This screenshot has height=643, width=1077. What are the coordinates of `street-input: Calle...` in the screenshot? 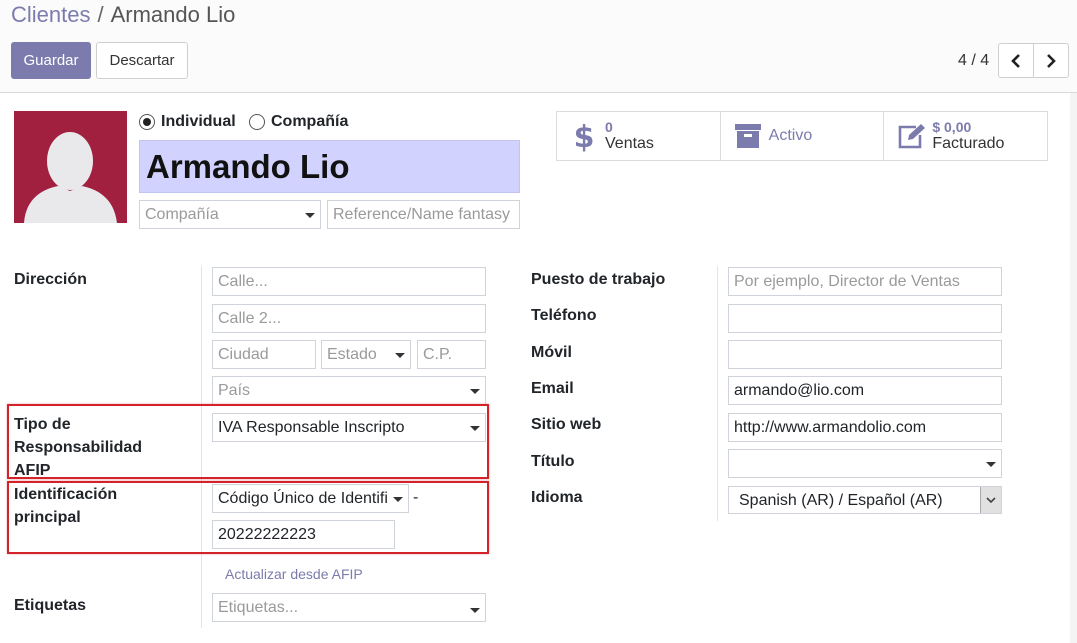 It's located at (349, 281).